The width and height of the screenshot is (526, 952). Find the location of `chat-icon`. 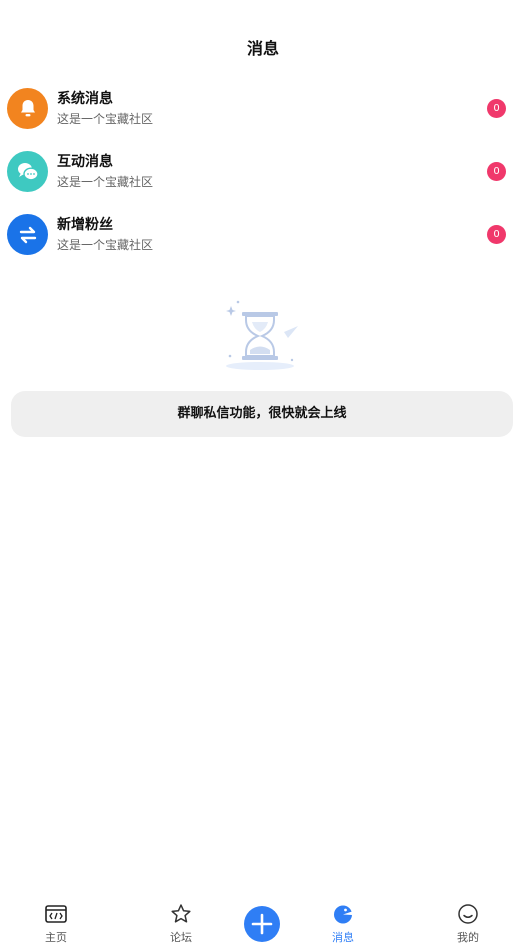

chat-icon is located at coordinates (27, 171).